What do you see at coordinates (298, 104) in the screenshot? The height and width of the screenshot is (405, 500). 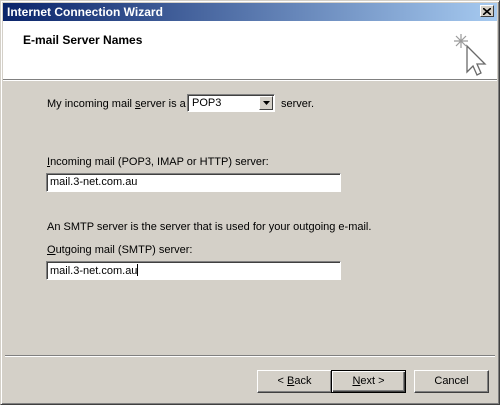 I see `server-suffix-label: server.` at bounding box center [298, 104].